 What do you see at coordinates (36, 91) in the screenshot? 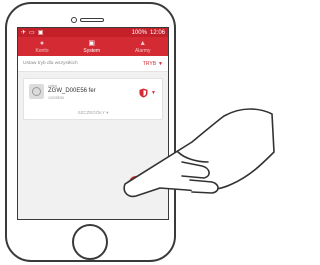
I see `gateway-icon` at bounding box center [36, 91].